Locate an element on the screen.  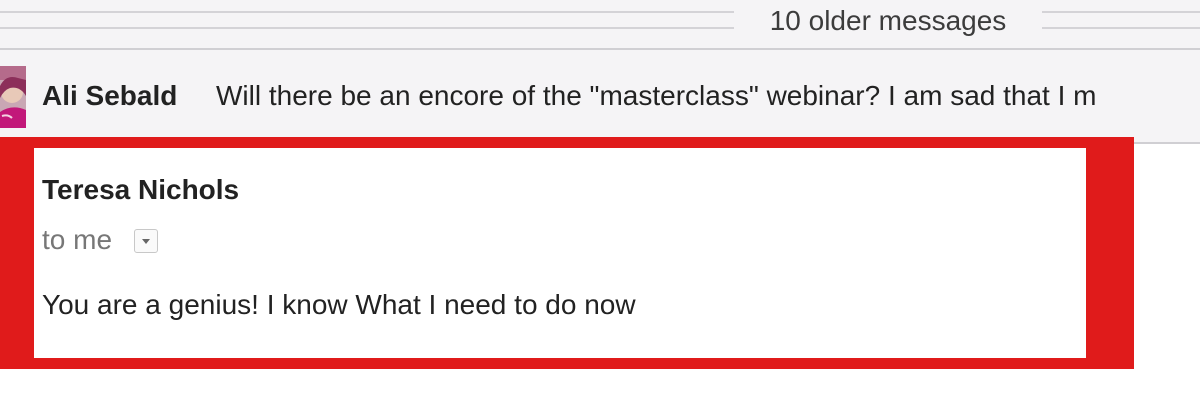
collapsed-sender-name: Ali Sebald is located at coordinates (110, 95).